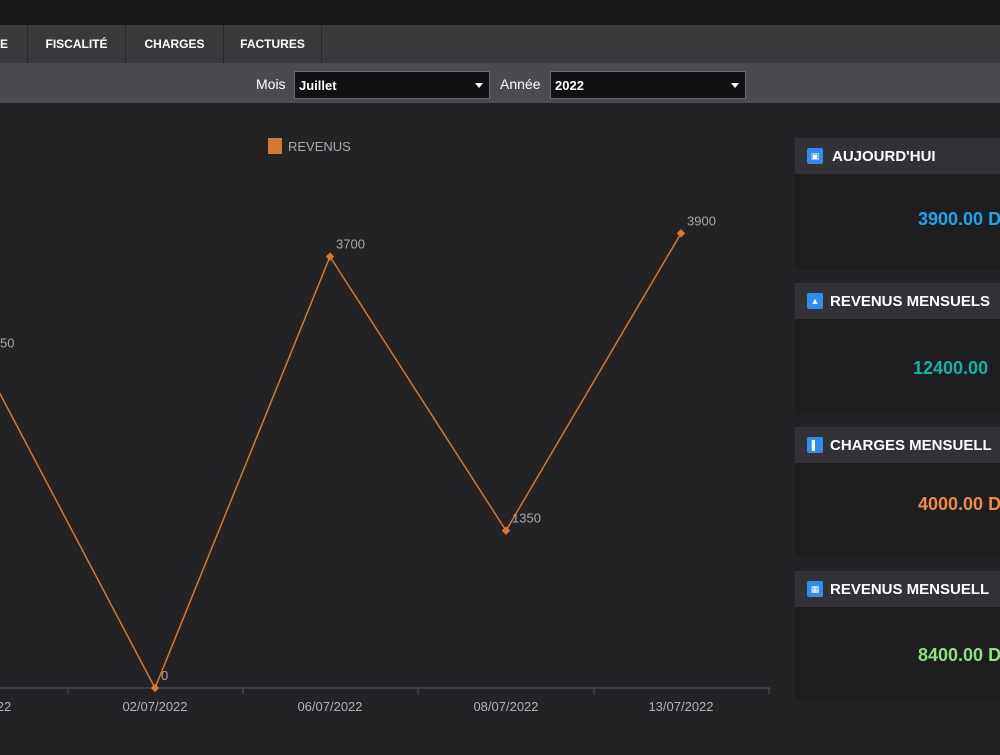  Describe the element at coordinates (275, 146) in the screenshot. I see `legend-swatch` at that location.